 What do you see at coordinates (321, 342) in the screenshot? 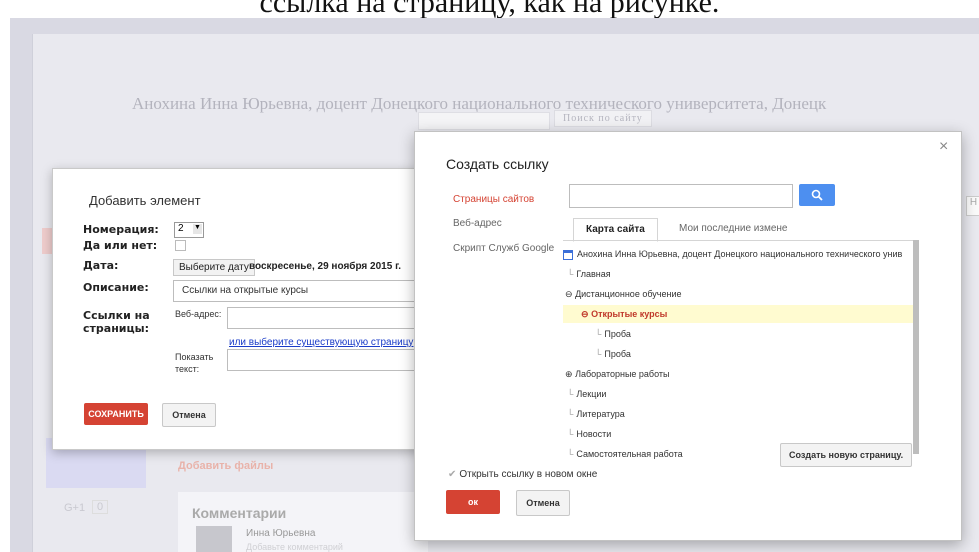
I see `choose-existing-page-link: или выберите существующую страницу` at bounding box center [321, 342].